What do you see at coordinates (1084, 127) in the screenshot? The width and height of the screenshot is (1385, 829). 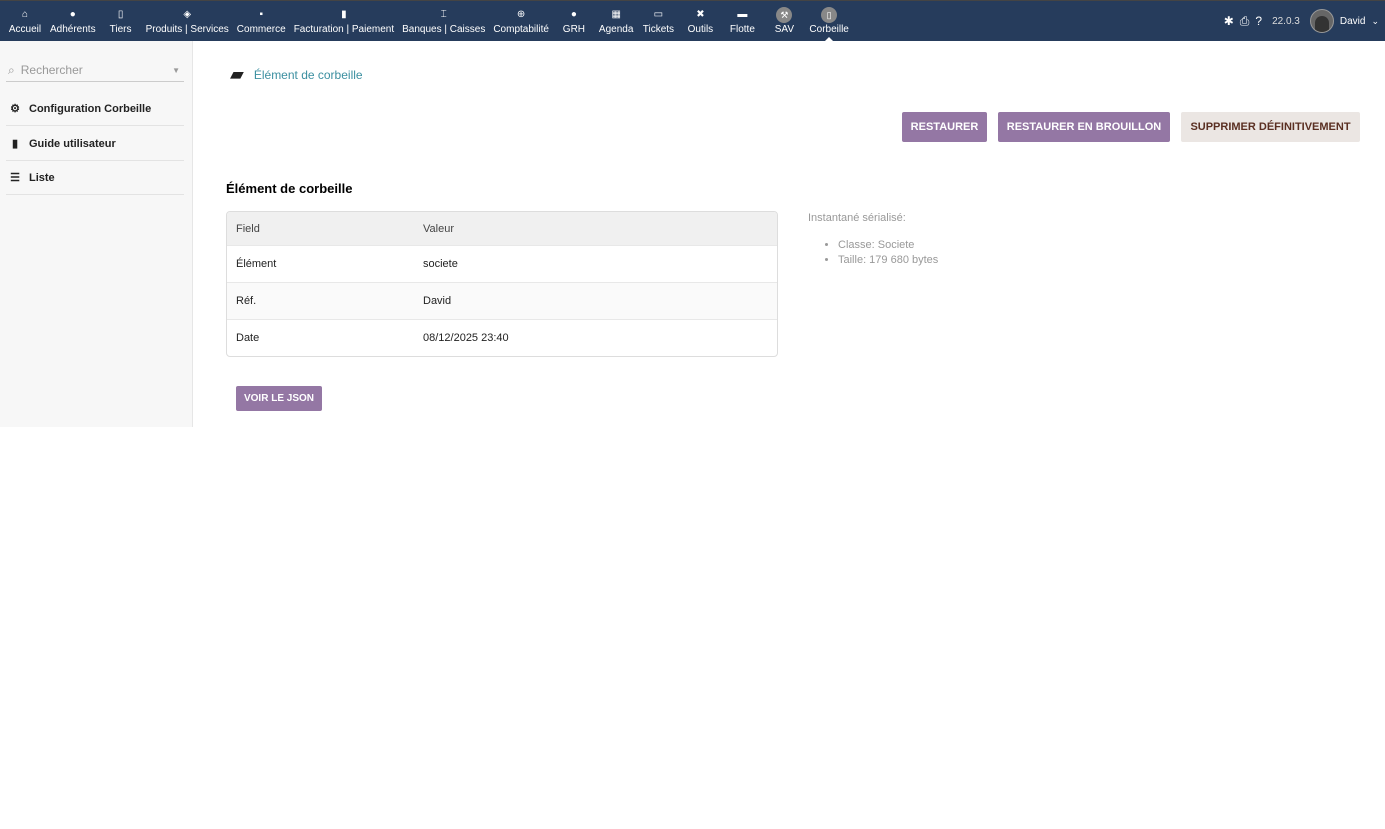 I see `restore-draft-button: RESTAURER EN BROUILLON` at bounding box center [1084, 127].